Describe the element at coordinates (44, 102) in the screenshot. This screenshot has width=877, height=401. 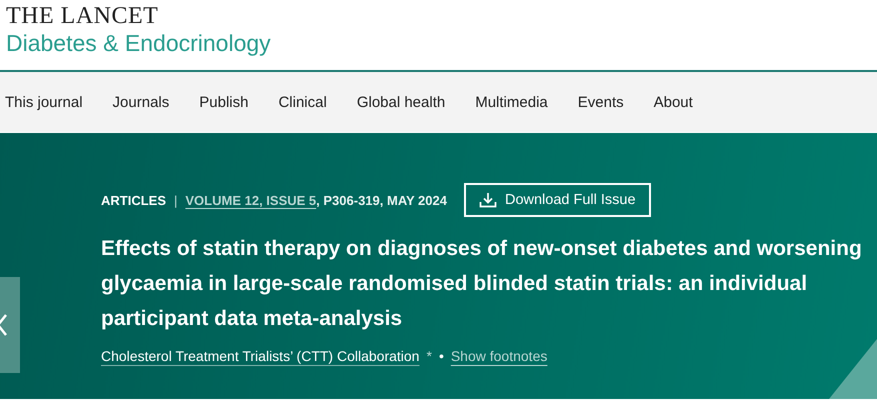
I see `nav-item: This journal` at that location.